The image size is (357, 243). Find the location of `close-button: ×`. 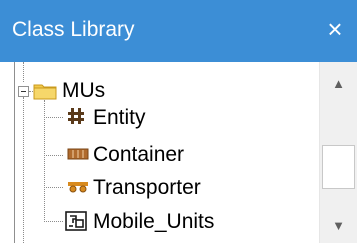

close-button: × is located at coordinates (335, 29).